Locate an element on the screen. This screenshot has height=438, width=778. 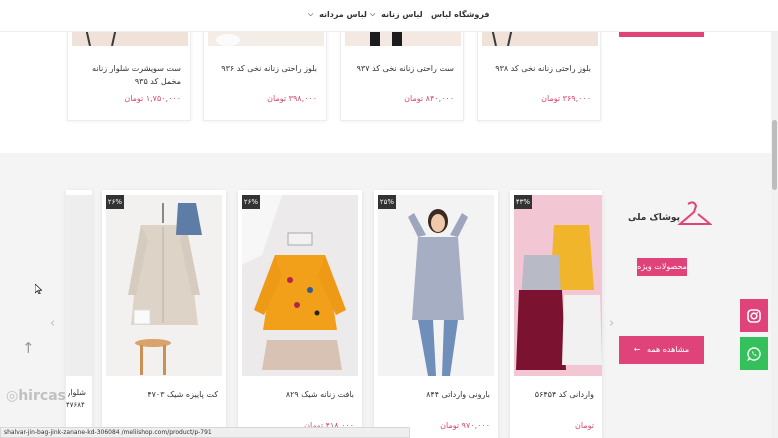
page-scrollbar is located at coordinates (774, 219).